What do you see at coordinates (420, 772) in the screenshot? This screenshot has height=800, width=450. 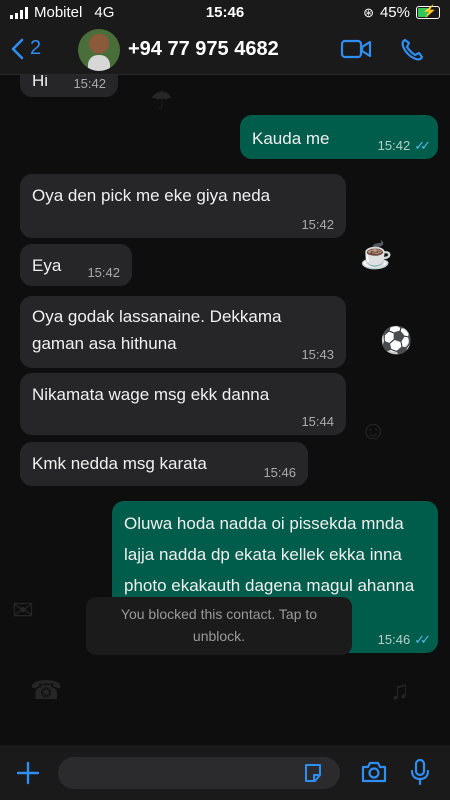 I see `microphone-icon` at bounding box center [420, 772].